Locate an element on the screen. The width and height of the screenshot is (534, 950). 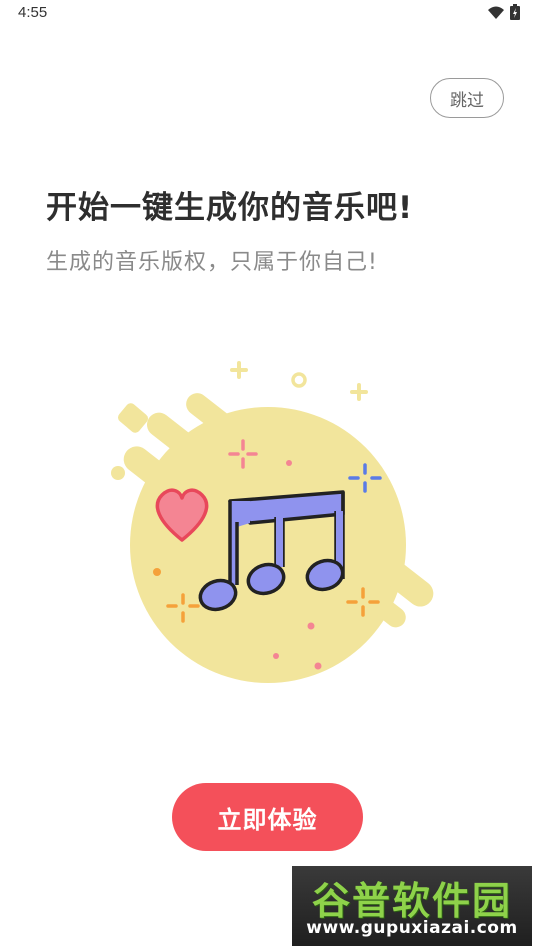
status-bar: 4:55 is located at coordinates (267, 14).